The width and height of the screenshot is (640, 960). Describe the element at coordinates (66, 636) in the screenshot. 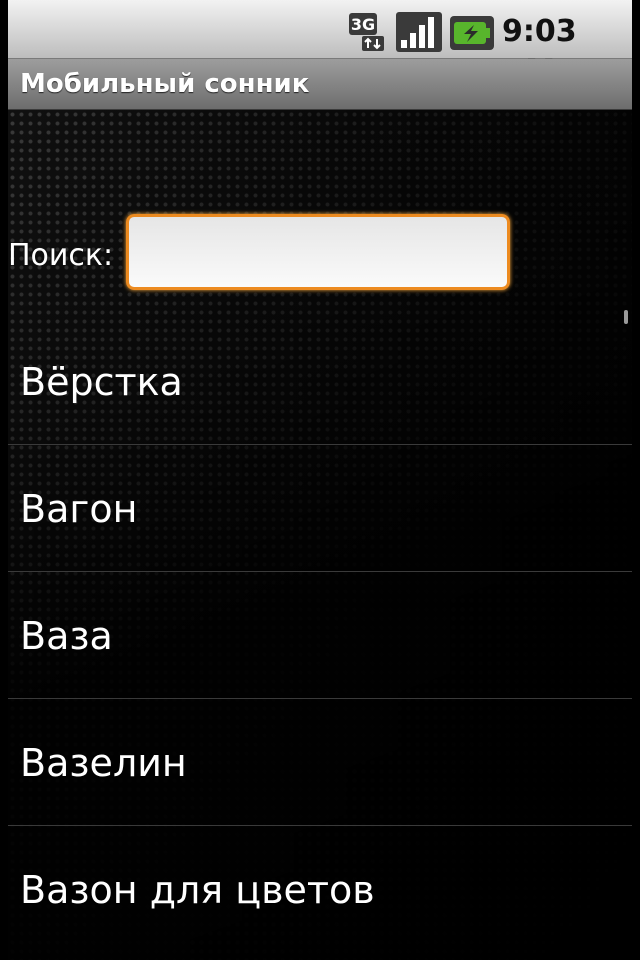

I see `list-item-label: Ваза` at that location.